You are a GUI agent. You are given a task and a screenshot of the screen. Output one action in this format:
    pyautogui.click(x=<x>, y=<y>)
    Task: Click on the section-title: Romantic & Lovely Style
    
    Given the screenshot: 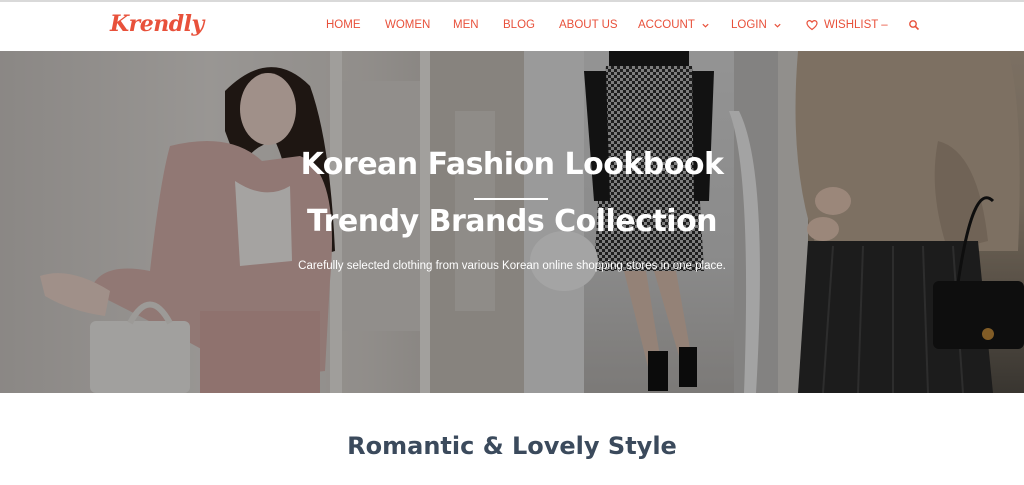 What is the action you would take?
    pyautogui.click(x=512, y=446)
    